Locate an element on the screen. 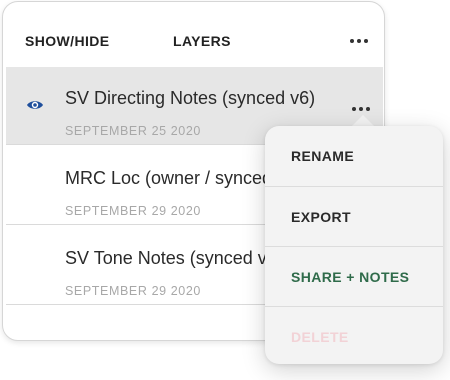  panel-header: SHOW/HIDE LAYERS is located at coordinates (193, 33).